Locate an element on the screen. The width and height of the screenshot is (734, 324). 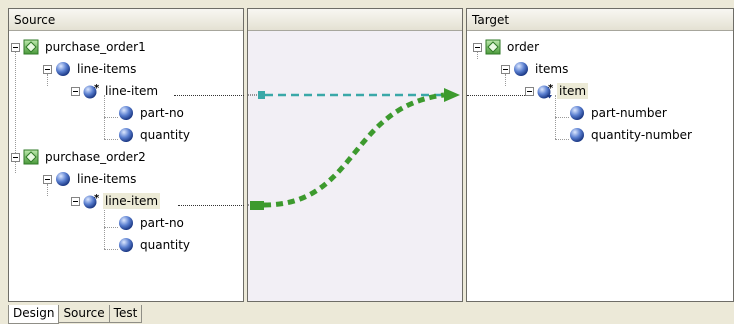
node-label: items is located at coordinates (552, 69).